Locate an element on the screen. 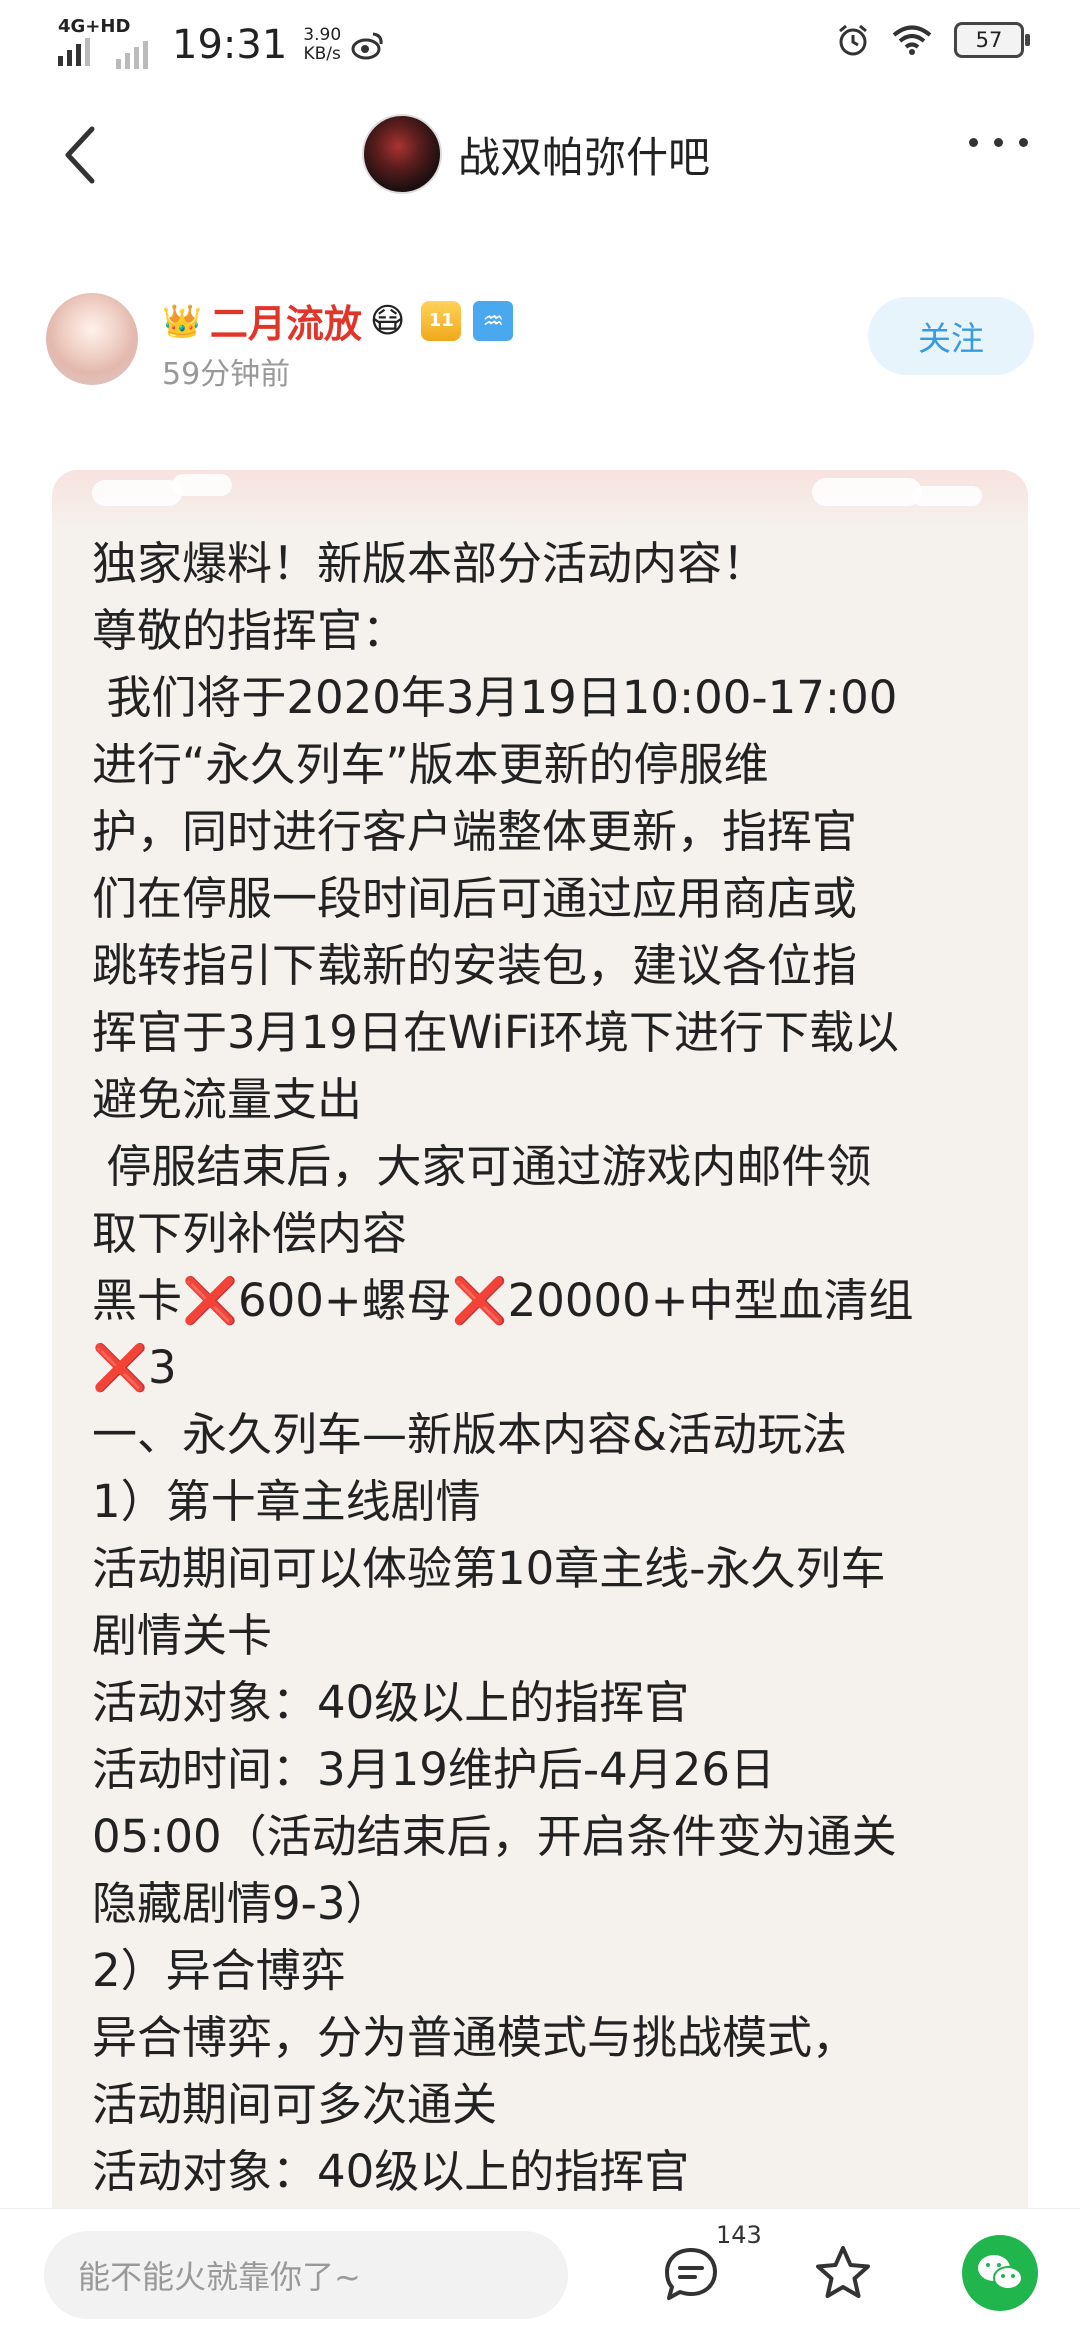 The height and width of the screenshot is (2341, 1080). comment-icon is located at coordinates (691, 2274).